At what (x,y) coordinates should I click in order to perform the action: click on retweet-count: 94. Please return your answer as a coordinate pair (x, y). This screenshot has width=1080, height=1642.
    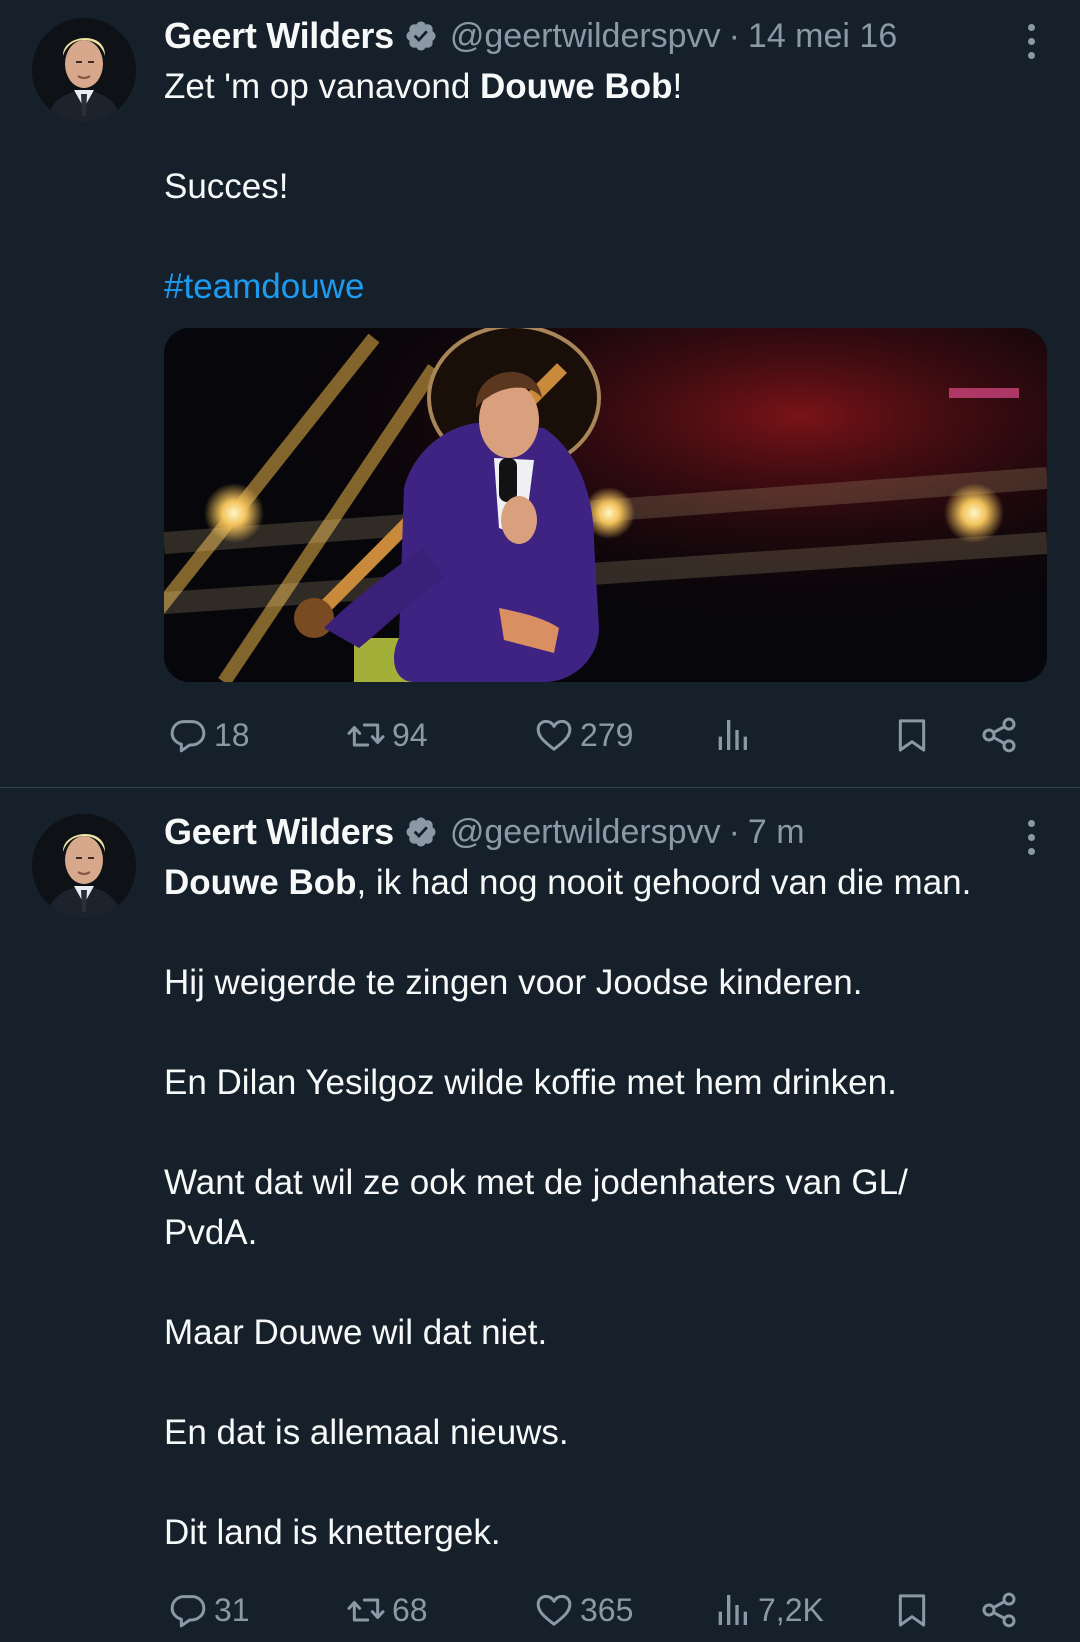
    Looking at the image, I should click on (410, 734).